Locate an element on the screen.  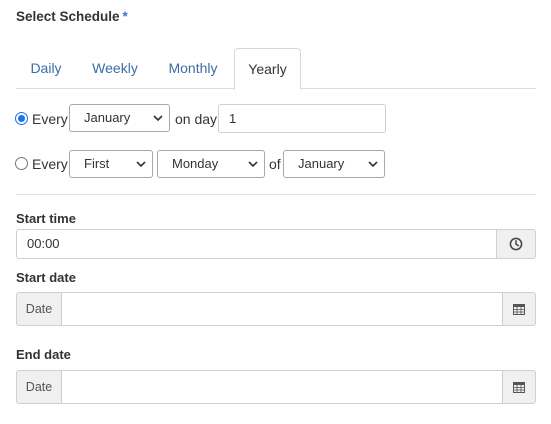
start-date-input is located at coordinates (282, 309).